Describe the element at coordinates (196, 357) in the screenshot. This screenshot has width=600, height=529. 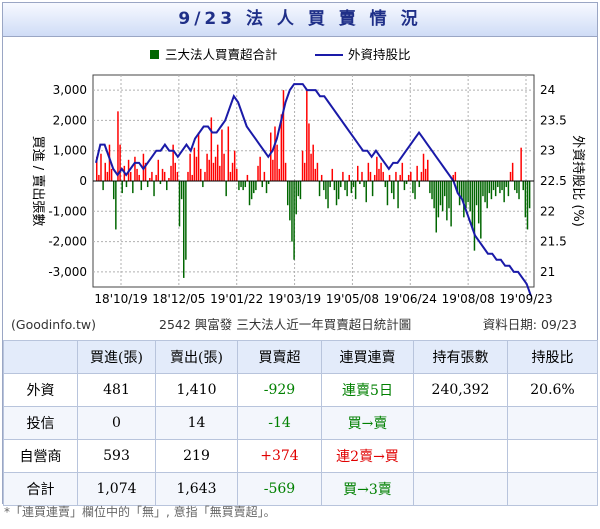
I see `header-cell: 賣出(張)` at that location.